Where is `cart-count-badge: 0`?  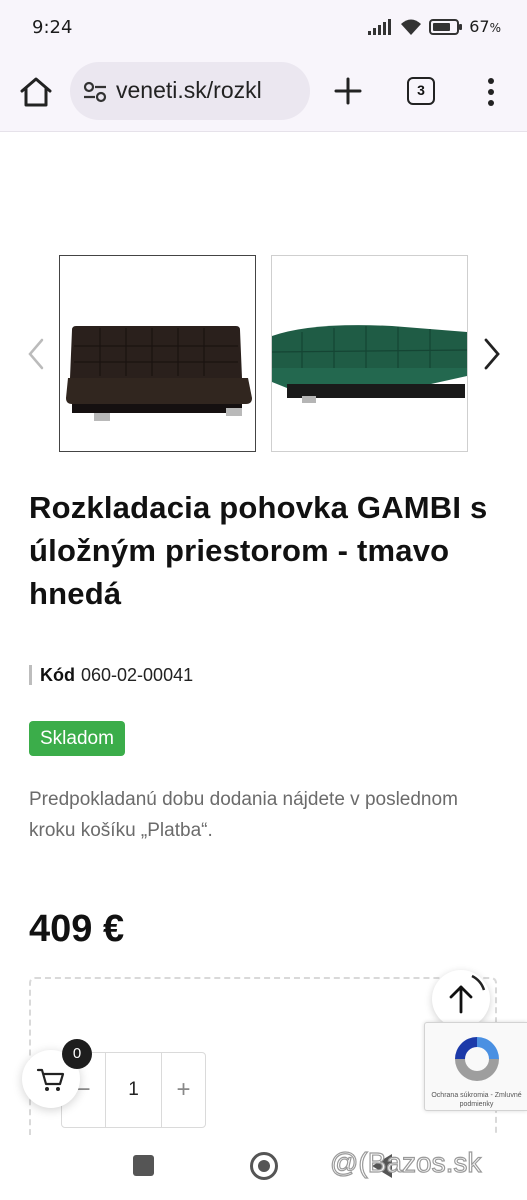 cart-count-badge: 0 is located at coordinates (77, 1054).